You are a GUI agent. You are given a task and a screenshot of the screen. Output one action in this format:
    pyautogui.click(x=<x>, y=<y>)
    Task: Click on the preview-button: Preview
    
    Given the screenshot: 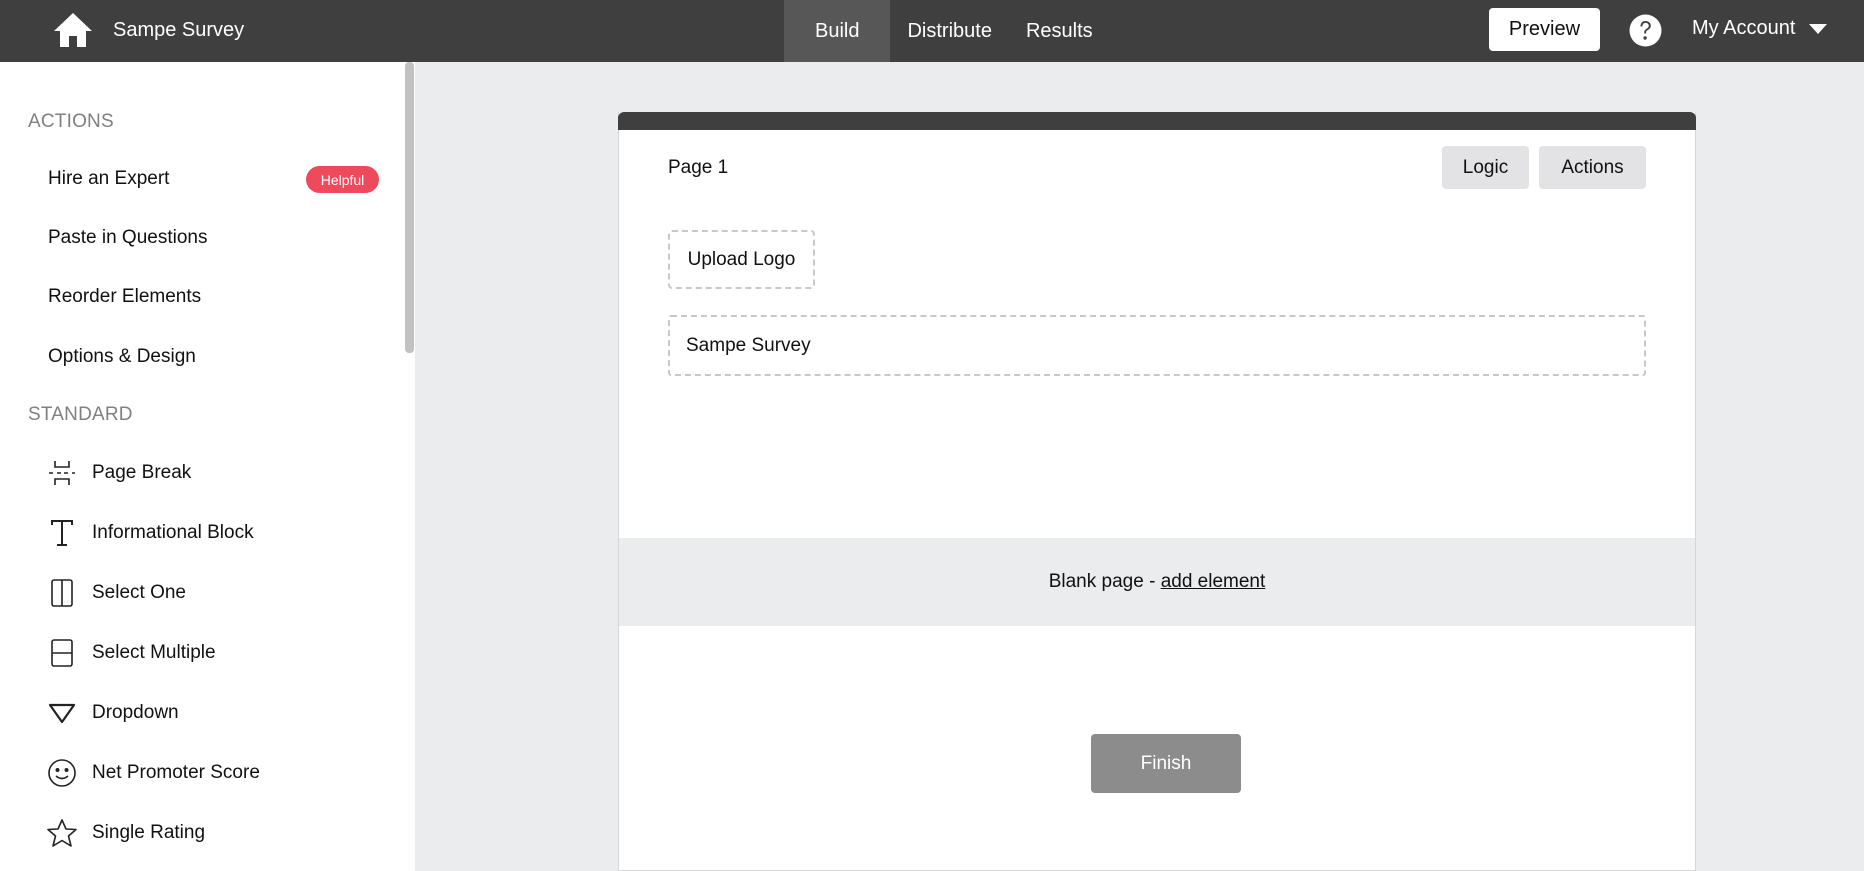 What is the action you would take?
    pyautogui.click(x=1544, y=29)
    